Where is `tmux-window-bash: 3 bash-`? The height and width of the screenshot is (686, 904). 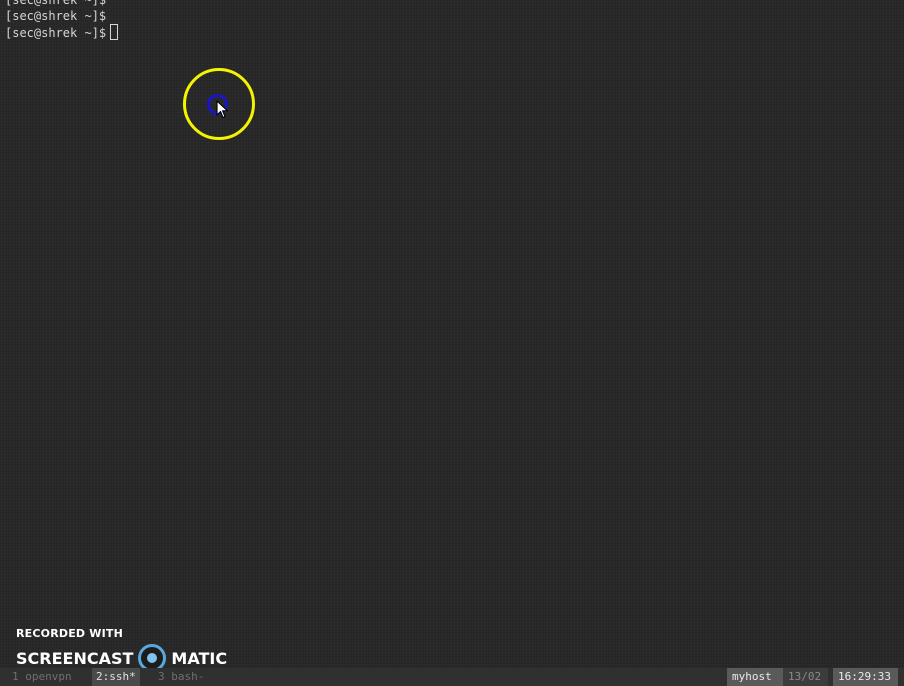
tmux-window-bash: 3 bash- is located at coordinates (181, 677).